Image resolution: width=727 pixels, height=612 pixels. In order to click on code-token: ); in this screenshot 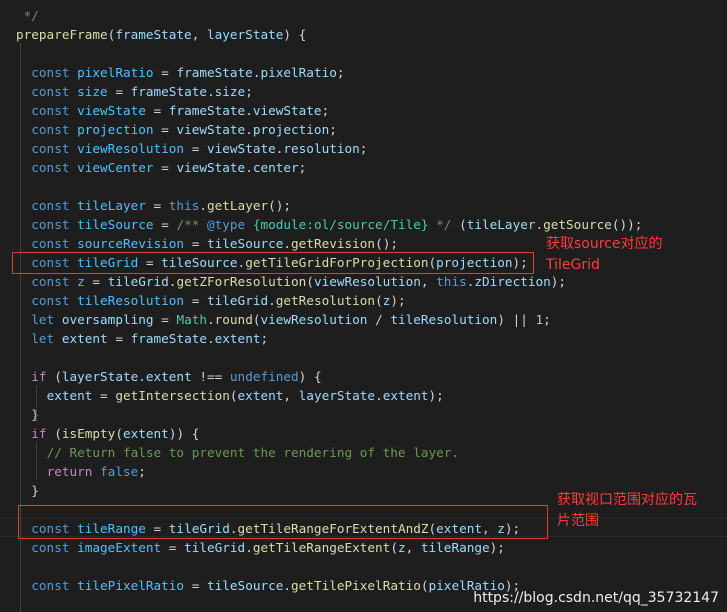, I will do `click(497, 547)`.